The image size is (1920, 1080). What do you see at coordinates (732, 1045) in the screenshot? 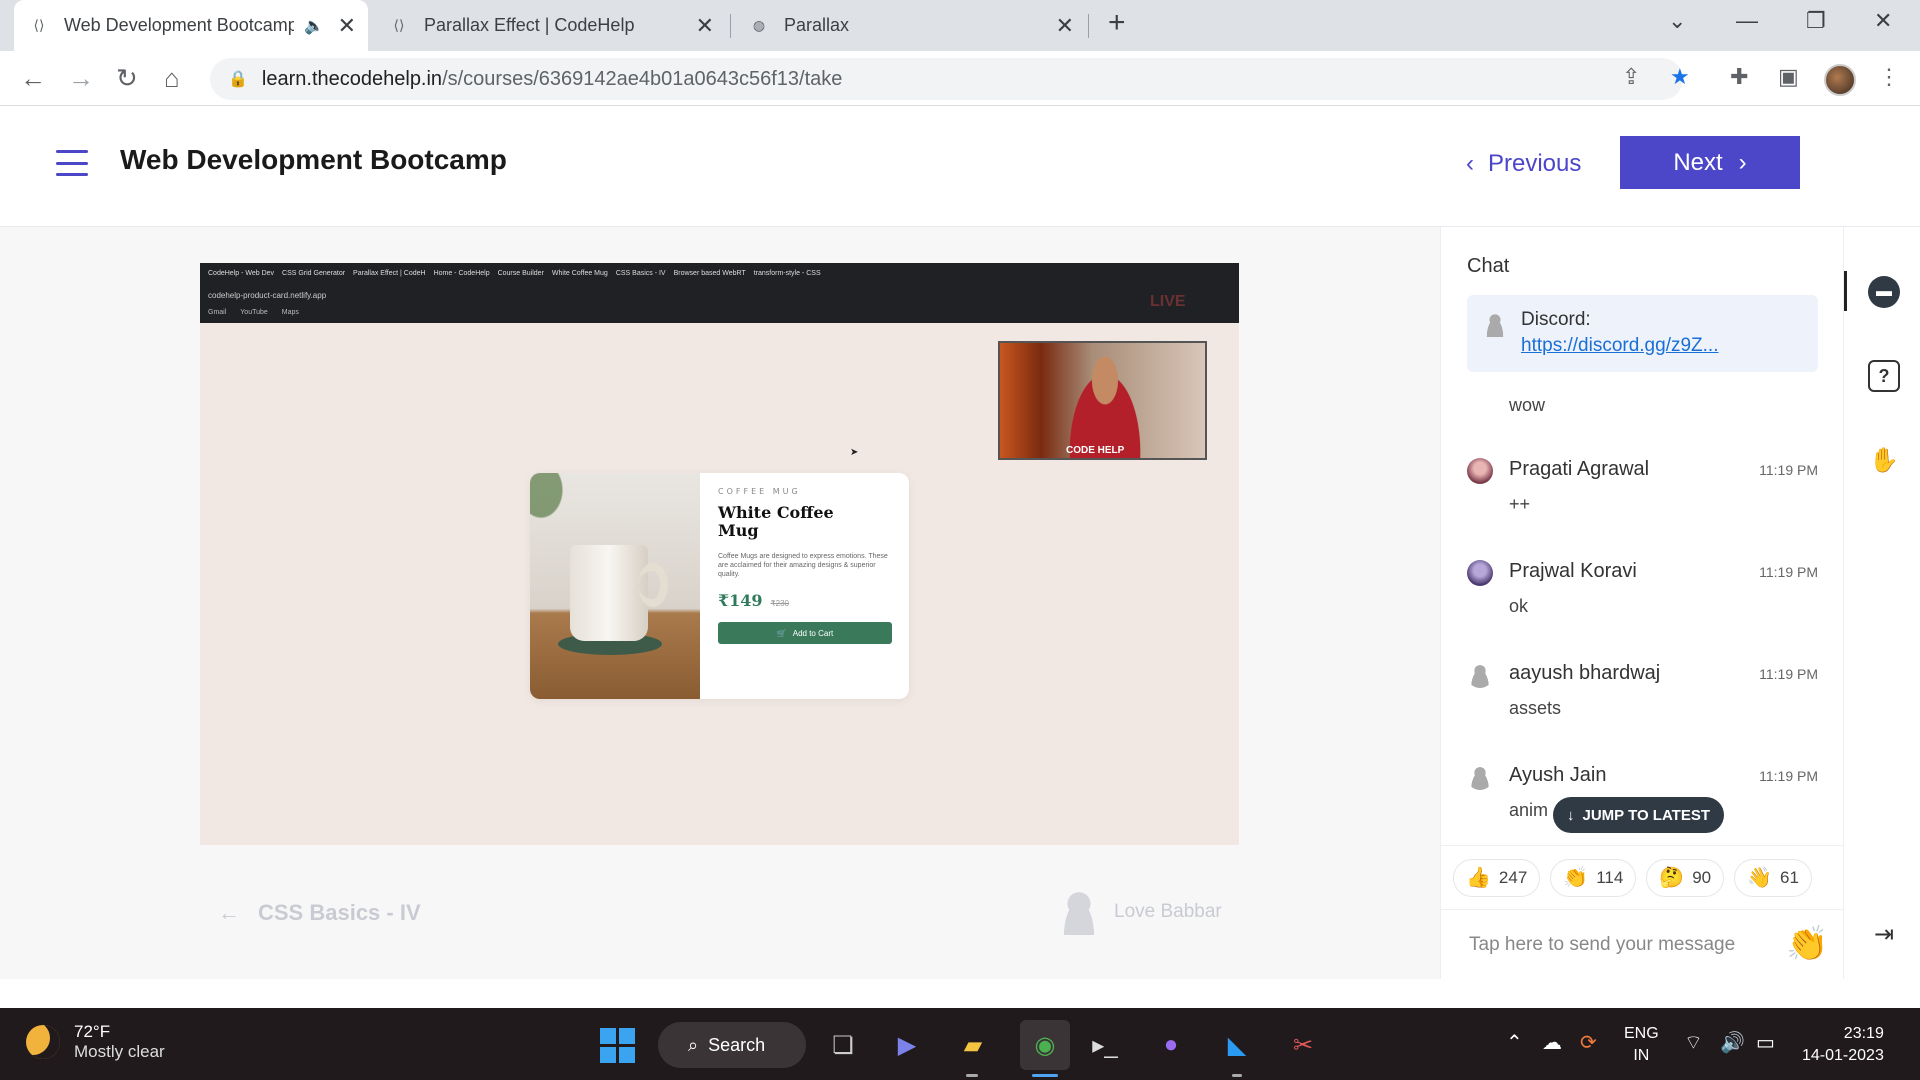
I see `taskbar-search: ⌕ Search` at bounding box center [732, 1045].